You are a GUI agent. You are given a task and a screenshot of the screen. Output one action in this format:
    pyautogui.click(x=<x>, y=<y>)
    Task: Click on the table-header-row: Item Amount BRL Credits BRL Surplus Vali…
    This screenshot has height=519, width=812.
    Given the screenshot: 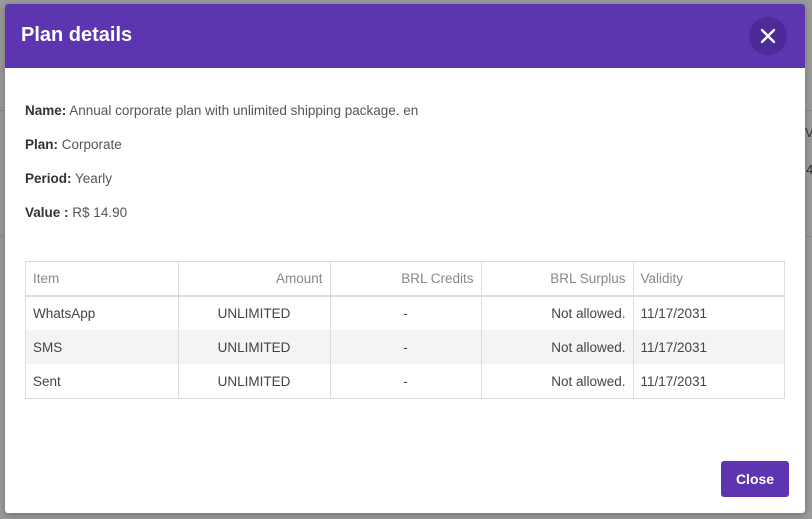 What is the action you would take?
    pyautogui.click(x=405, y=279)
    